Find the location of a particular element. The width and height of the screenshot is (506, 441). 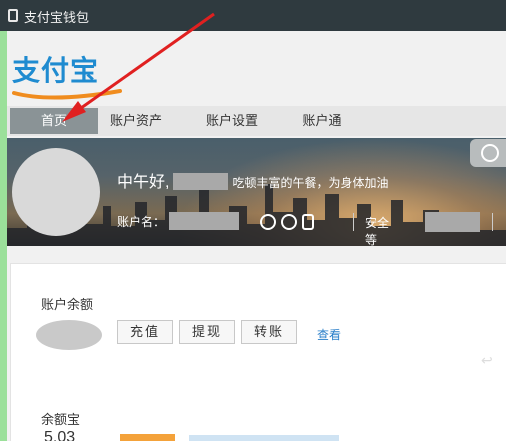

logo-swoosh is located at coordinates (67, 94).